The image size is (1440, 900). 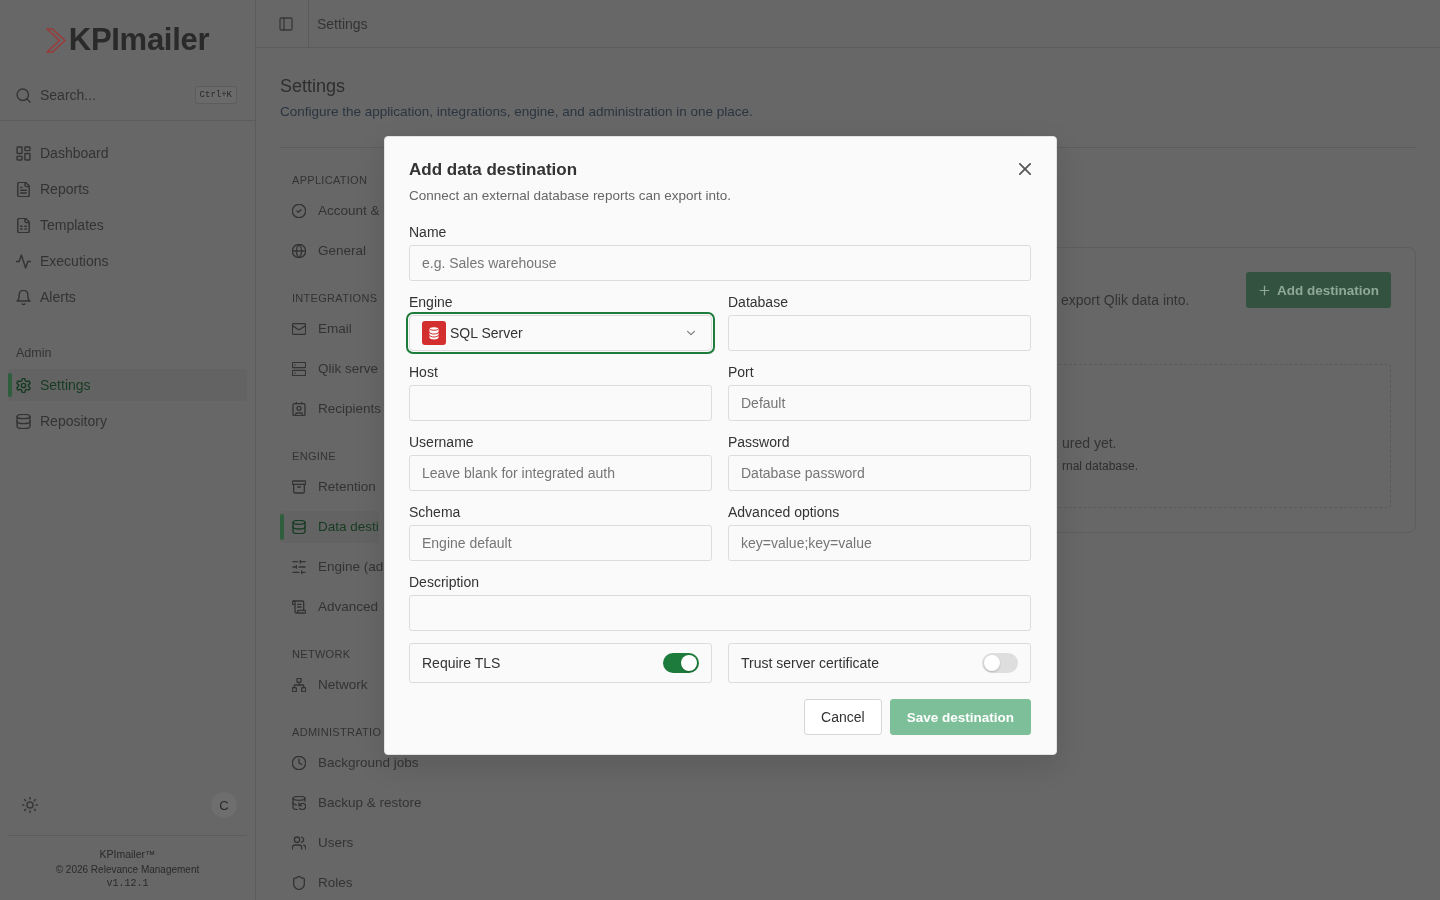 What do you see at coordinates (127, 870) in the screenshot?
I see `footer-copyright: © 2026 Relevance Management` at bounding box center [127, 870].